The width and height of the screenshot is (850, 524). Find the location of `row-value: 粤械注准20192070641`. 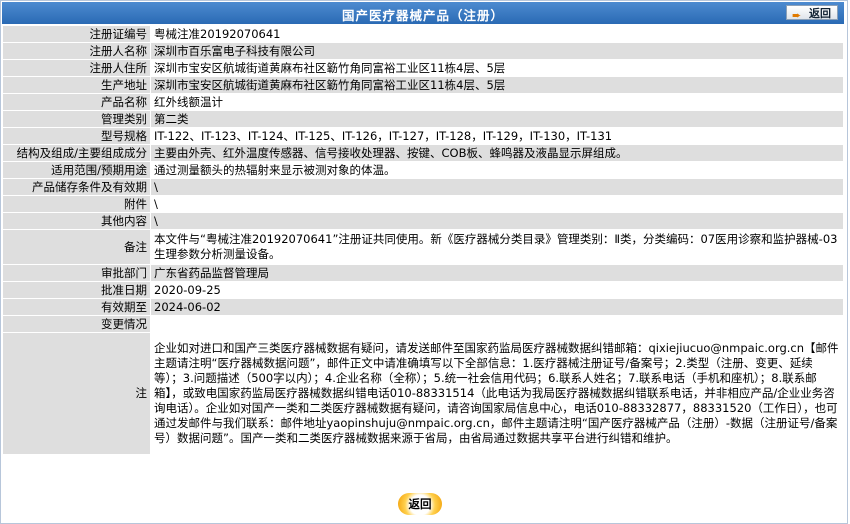

row-value: 粤械注准20192070641 is located at coordinates (497, 34).